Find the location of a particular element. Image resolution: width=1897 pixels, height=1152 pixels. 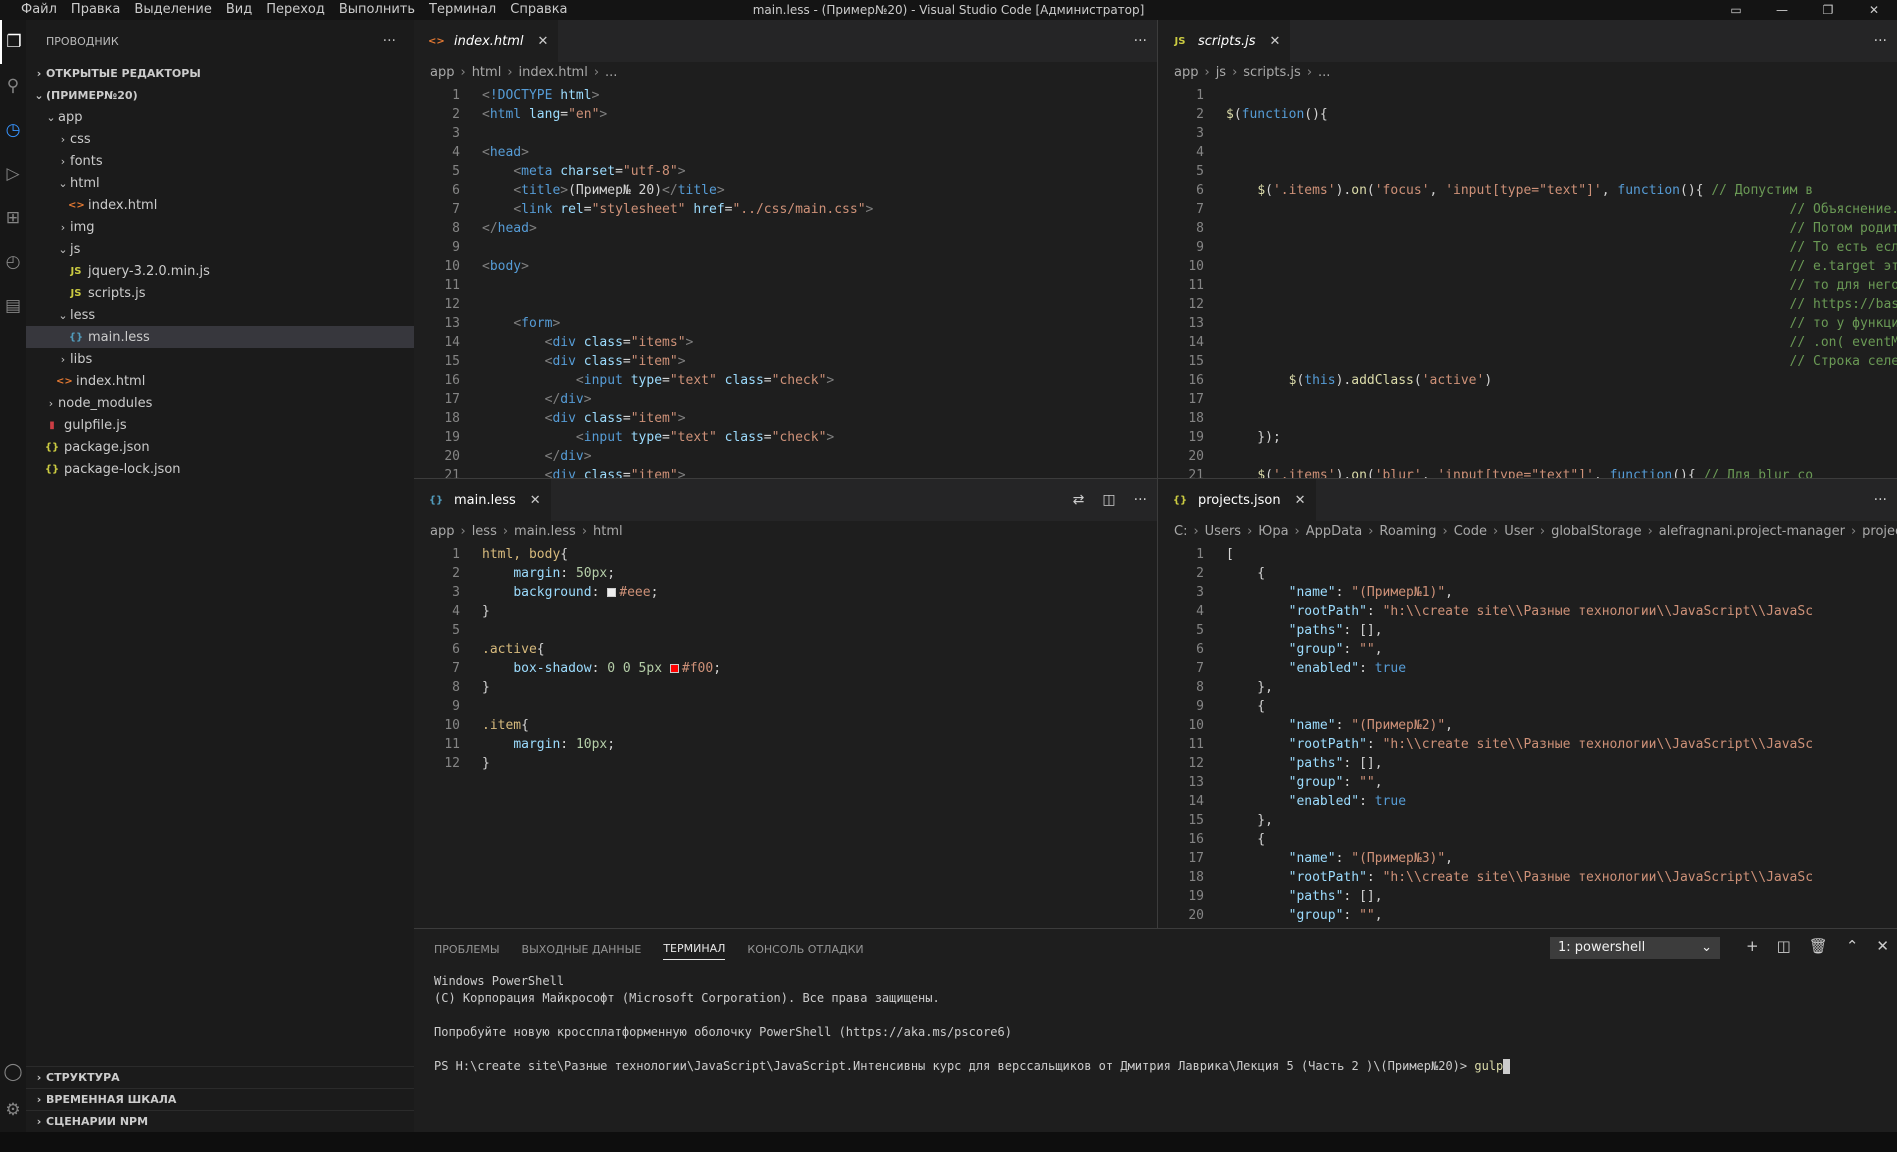

sidebar-section: › СТРУКТУРА is located at coordinates (220, 1077).